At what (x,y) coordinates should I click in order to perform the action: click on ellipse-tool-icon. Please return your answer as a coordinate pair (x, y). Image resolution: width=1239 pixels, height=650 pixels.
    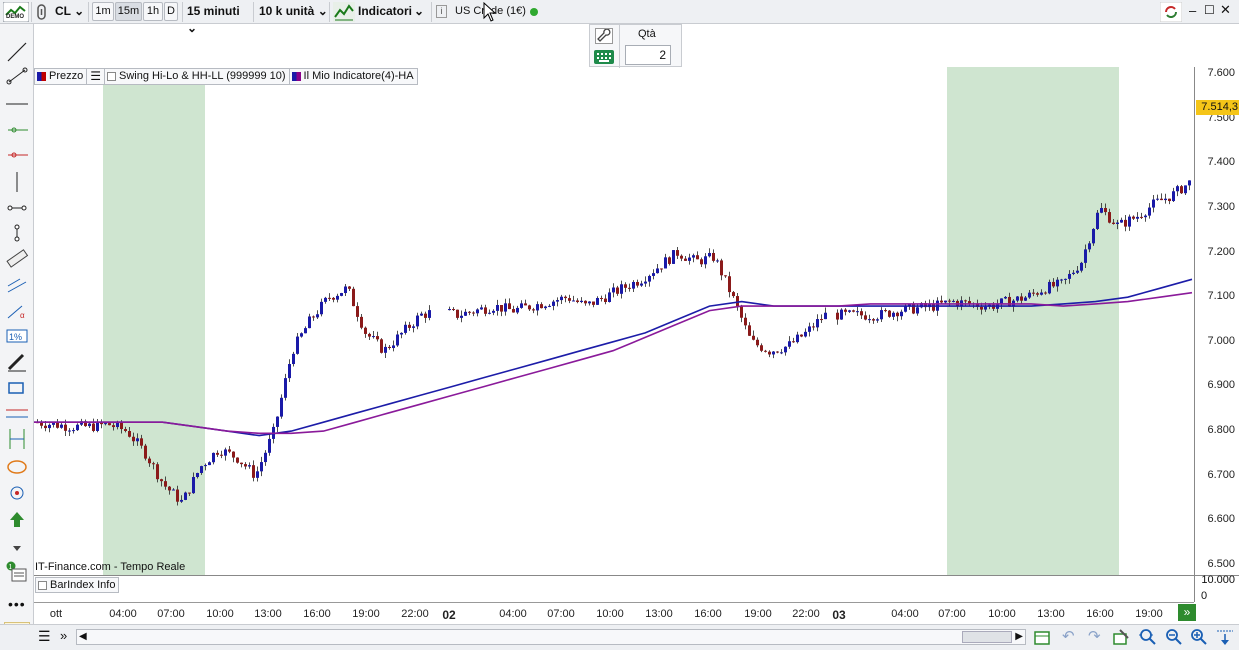
    Looking at the image, I should click on (17, 467).